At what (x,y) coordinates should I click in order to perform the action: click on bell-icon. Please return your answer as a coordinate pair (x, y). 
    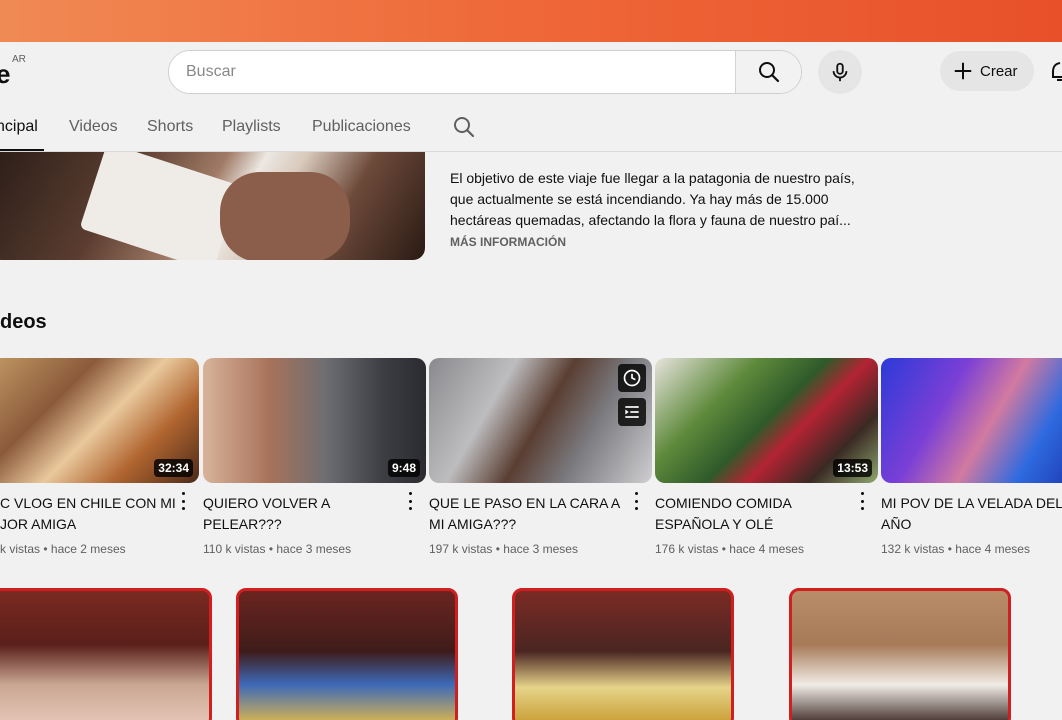
    Looking at the image, I should click on (1057, 71).